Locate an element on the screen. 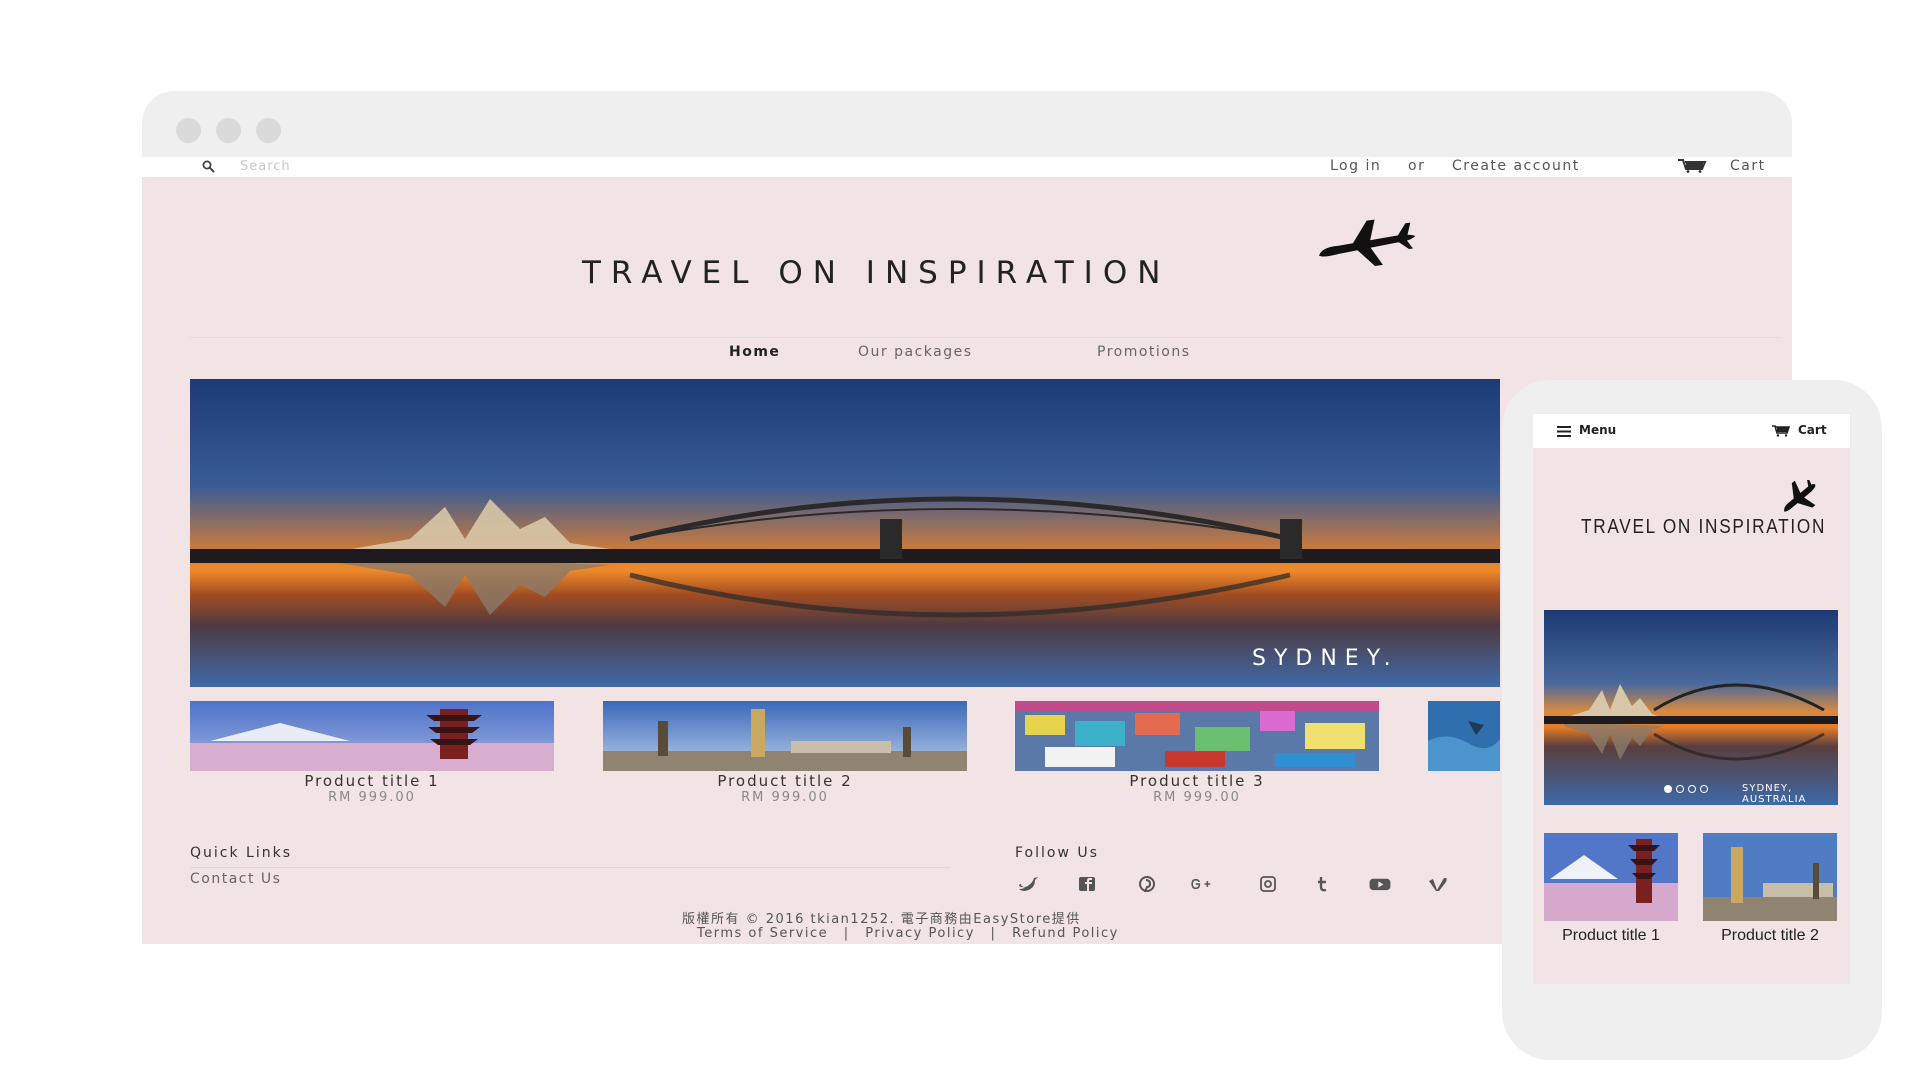  follow-us-title: Follow Us is located at coordinates (1057, 853).